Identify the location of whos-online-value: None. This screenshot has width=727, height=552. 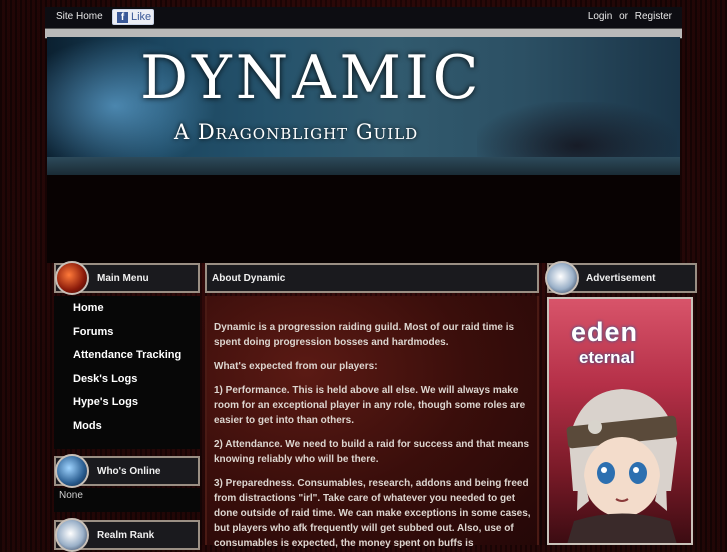
(71, 495).